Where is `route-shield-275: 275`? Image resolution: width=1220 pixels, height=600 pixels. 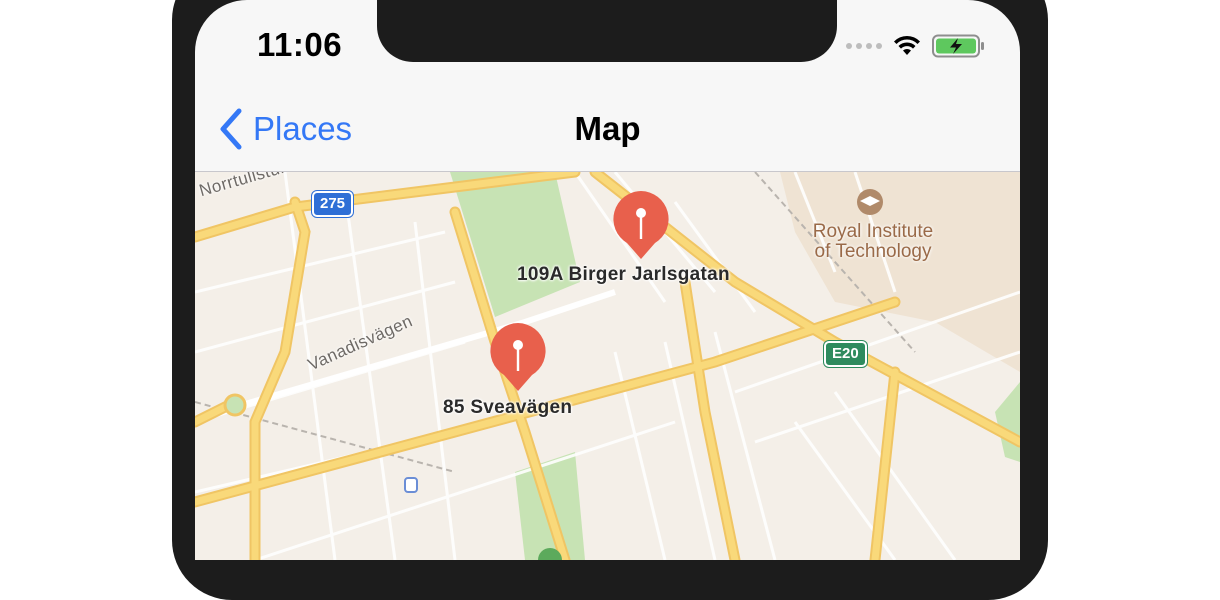
route-shield-275: 275 is located at coordinates (333, 204).